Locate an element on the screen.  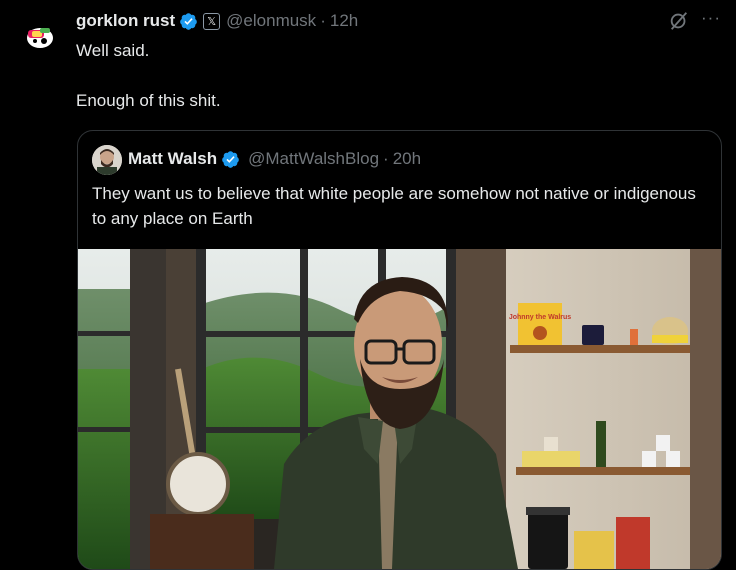
tweet-header: gorklon rust 𝕏 @elonmusk · 12h is located at coordinates (217, 21).